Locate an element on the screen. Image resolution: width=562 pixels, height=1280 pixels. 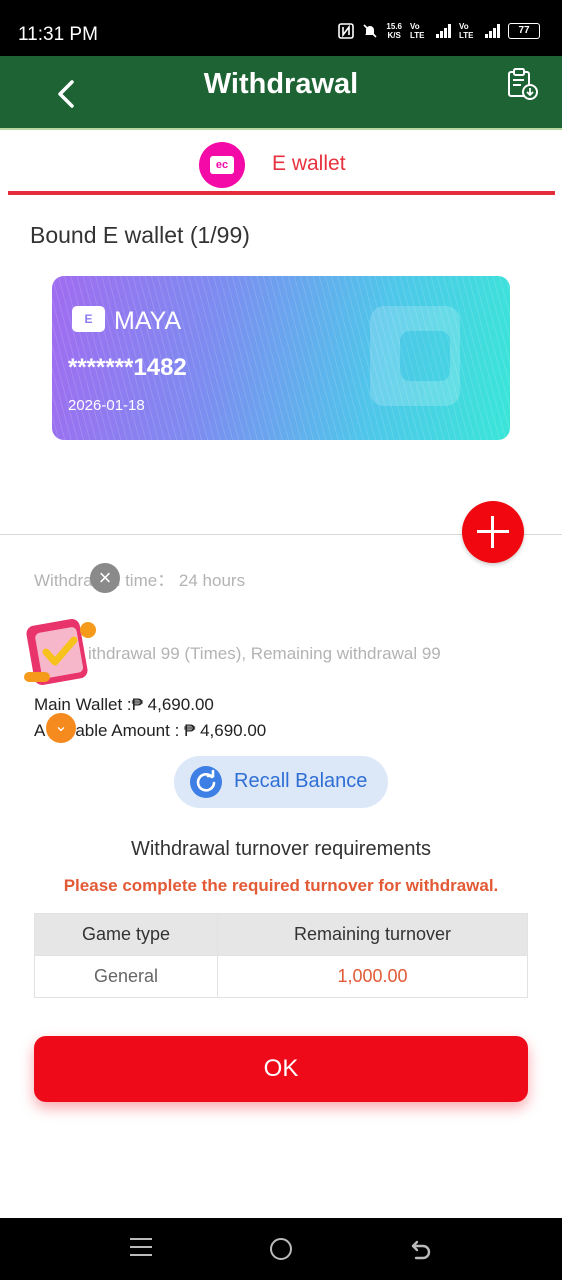
table-row: General 1,000.00 is located at coordinates (281, 976).